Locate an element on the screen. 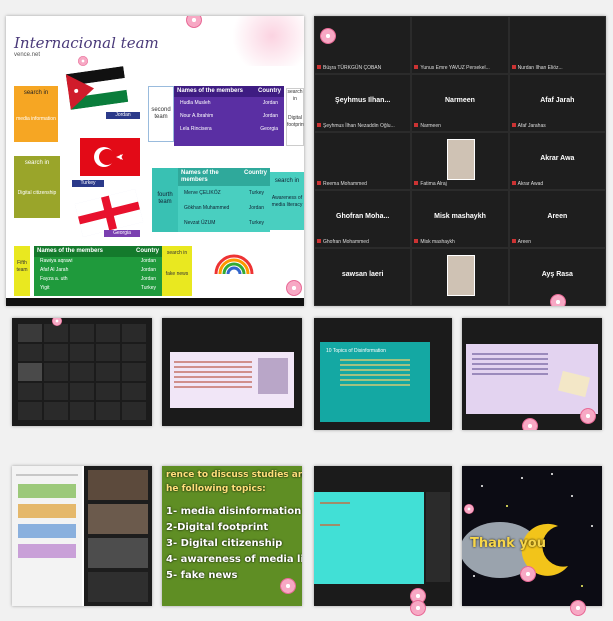 This screenshot has height=621, width=613. participant-name: Areen is located at coordinates (557, 217).